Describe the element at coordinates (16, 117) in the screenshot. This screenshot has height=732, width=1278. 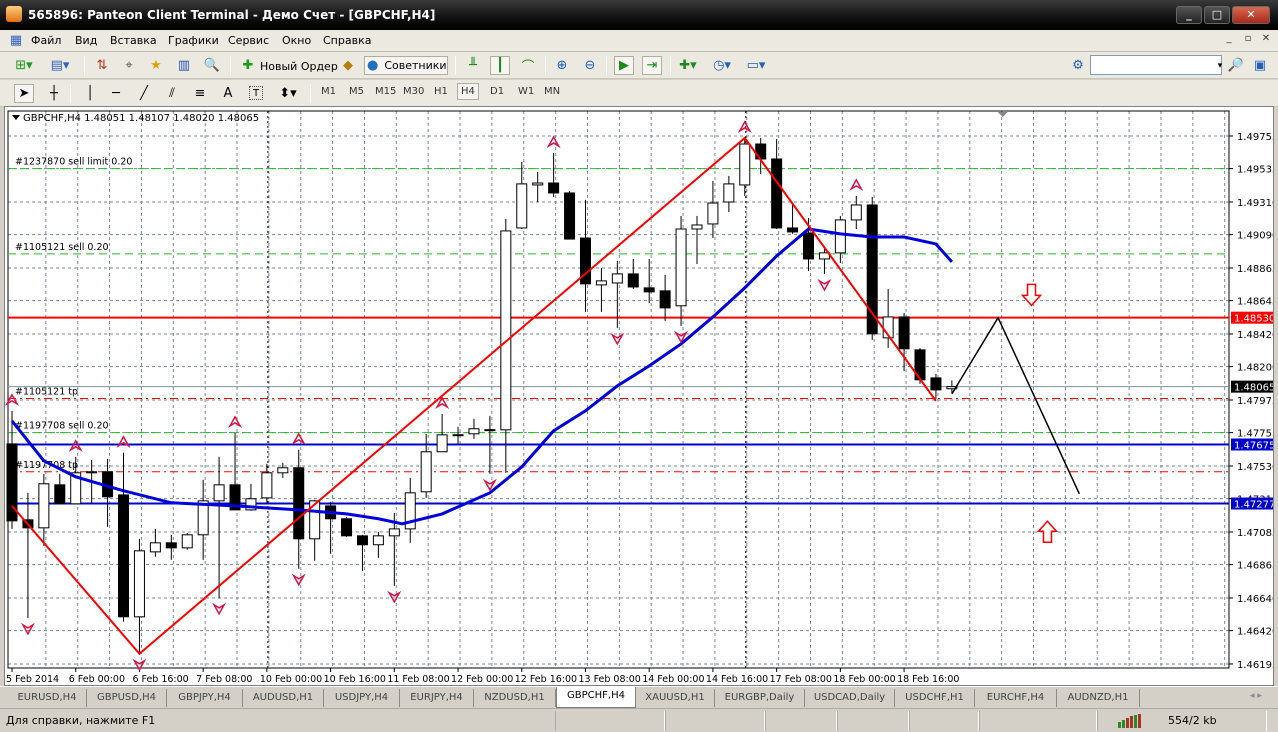
I see `symbol-dropdown-icon` at that location.